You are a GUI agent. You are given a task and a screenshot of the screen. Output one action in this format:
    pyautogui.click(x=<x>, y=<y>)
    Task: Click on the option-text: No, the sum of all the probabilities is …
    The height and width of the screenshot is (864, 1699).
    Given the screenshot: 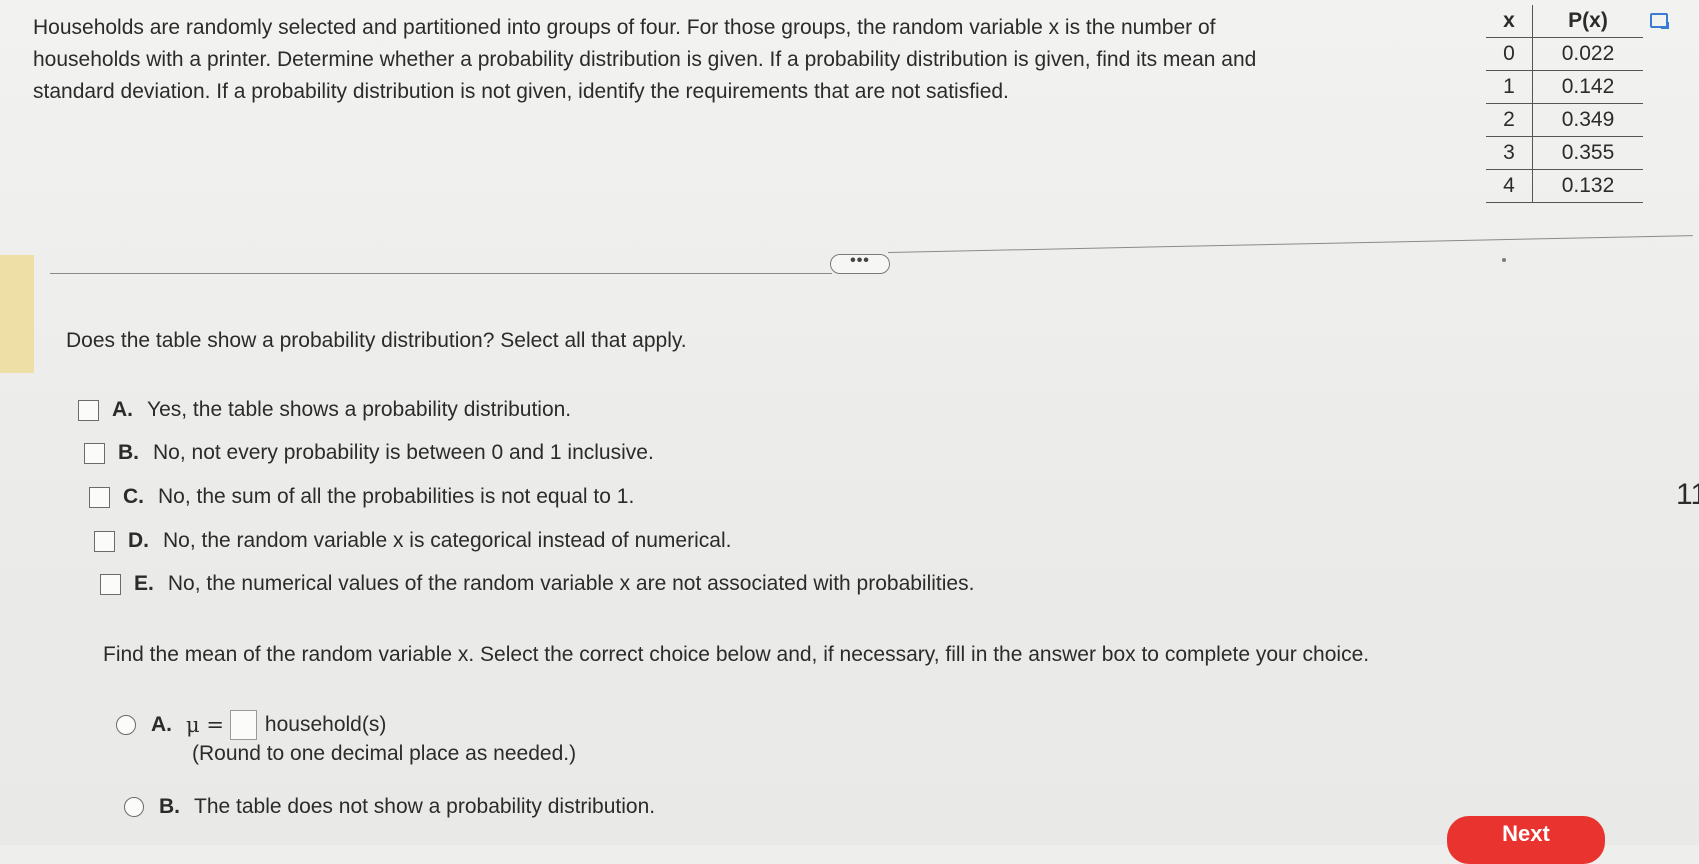 What is the action you would take?
    pyautogui.click(x=396, y=496)
    